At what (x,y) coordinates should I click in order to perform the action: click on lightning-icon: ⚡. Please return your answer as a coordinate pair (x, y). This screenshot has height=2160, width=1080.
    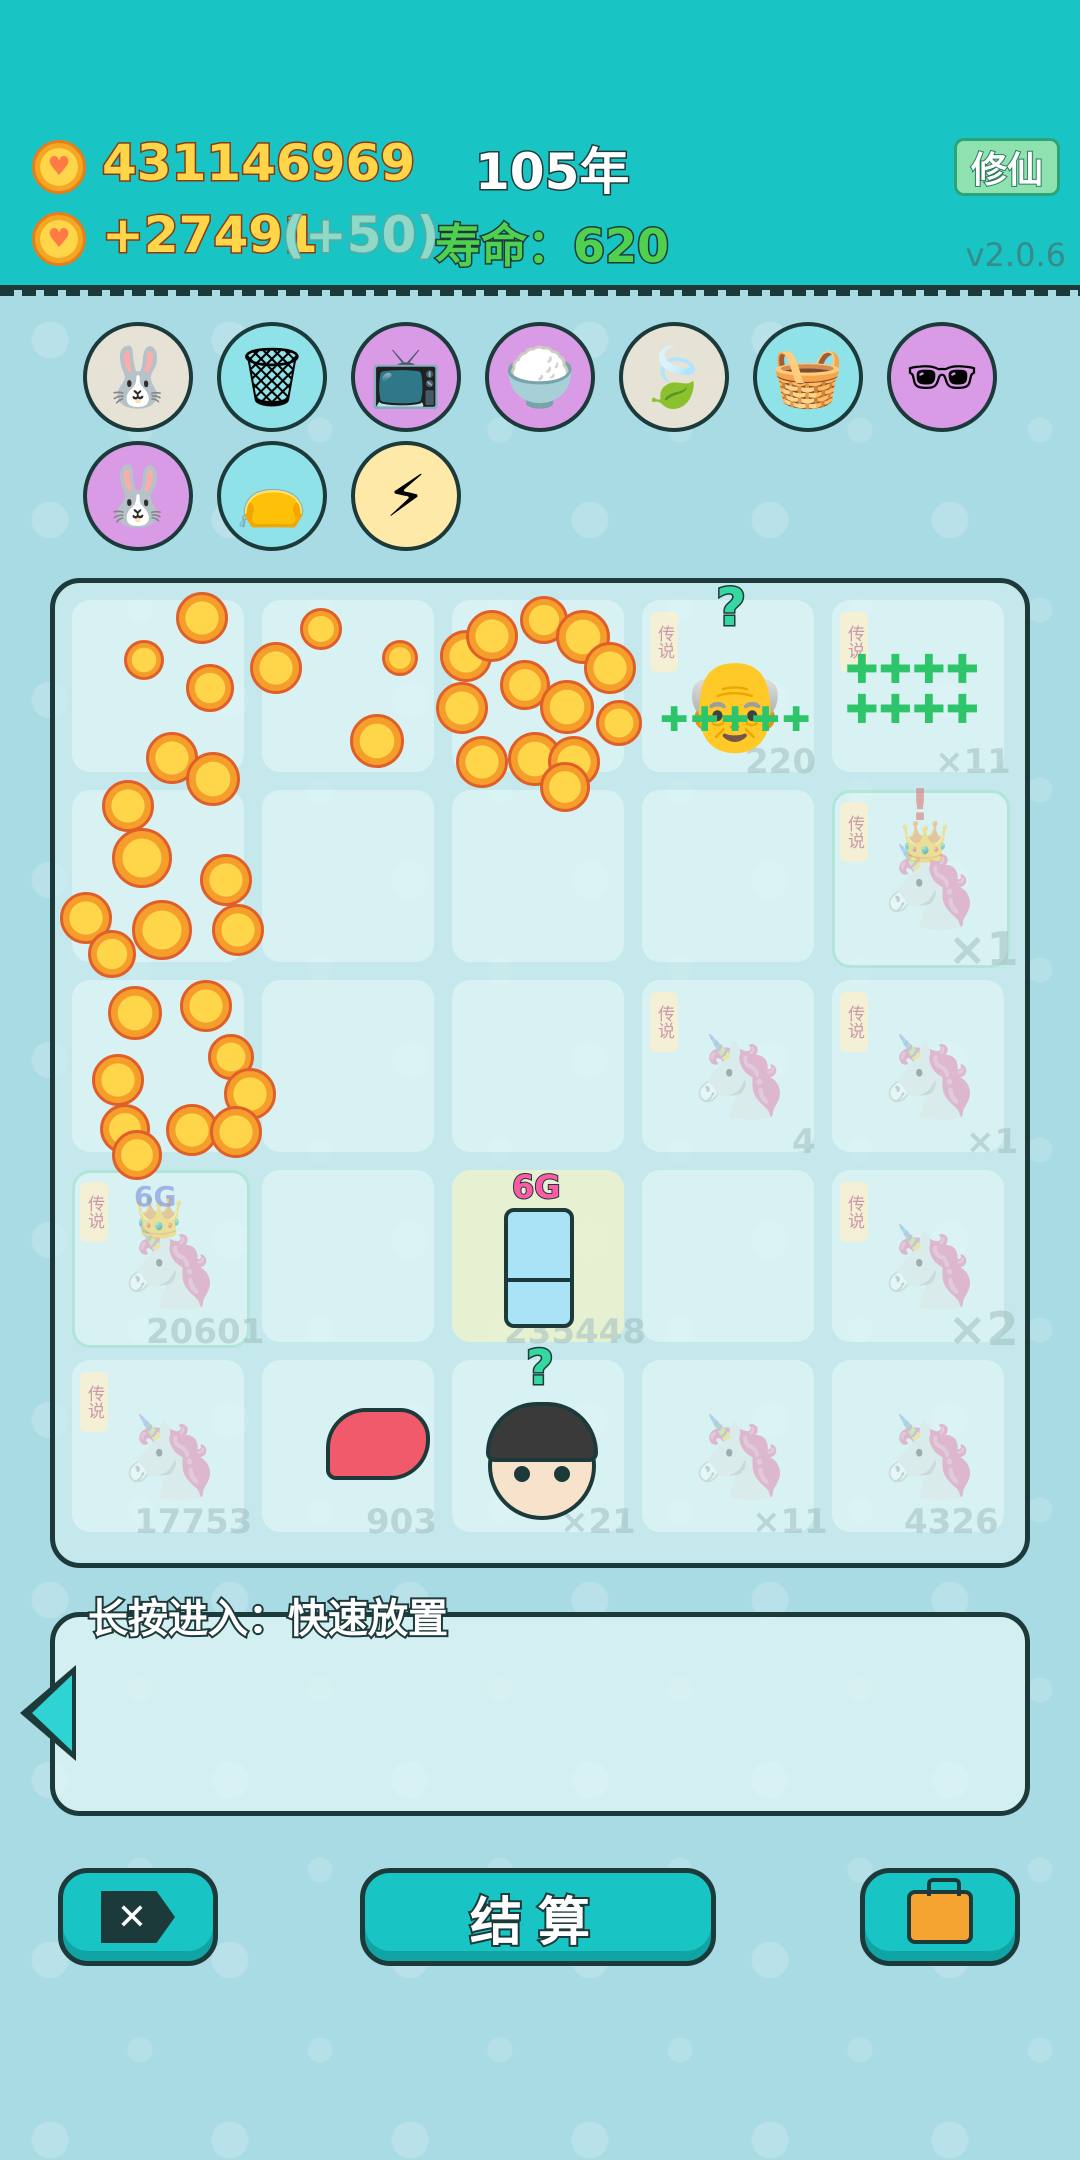
    Looking at the image, I should click on (406, 496).